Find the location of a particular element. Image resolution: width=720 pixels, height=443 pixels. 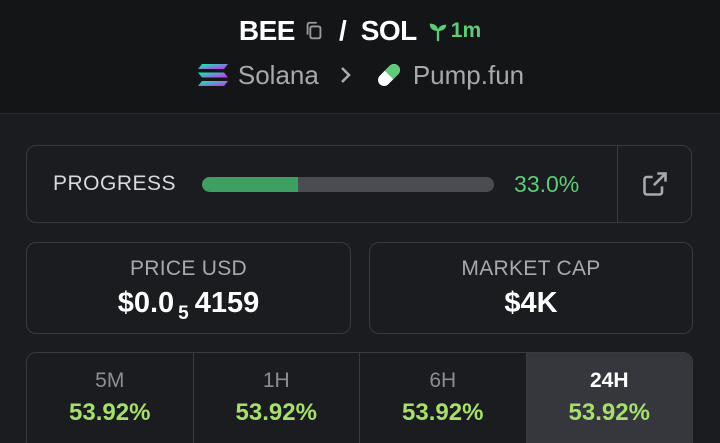

market-cap-card: MARKET CAP $4K is located at coordinates (531, 288).